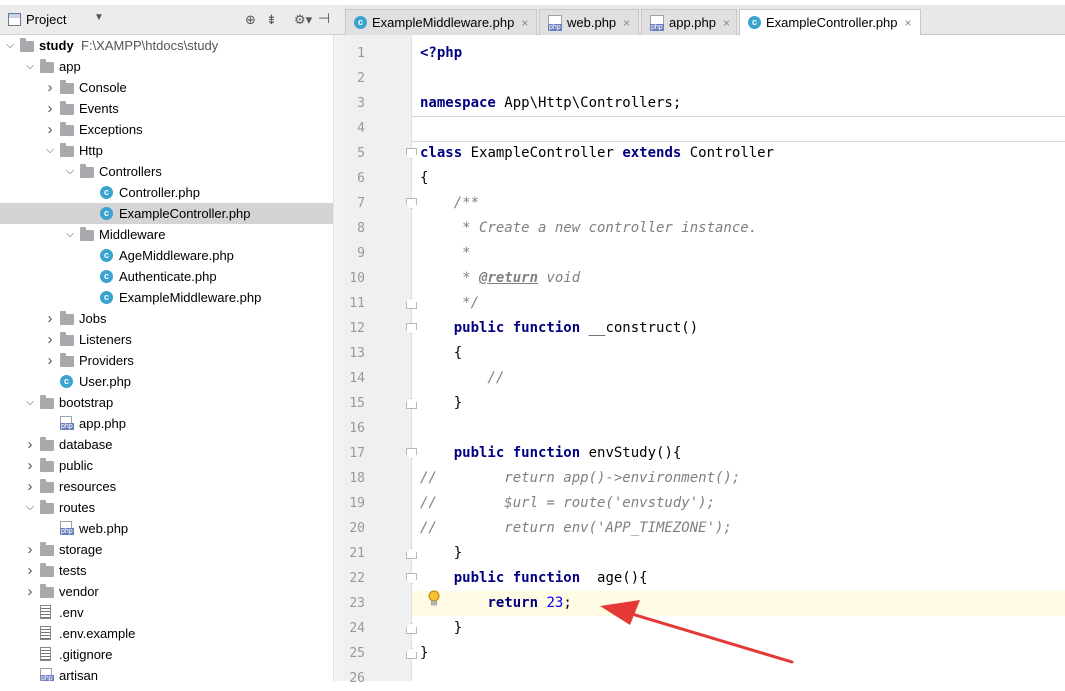  I want to click on code-token: 23, so click(555, 603).